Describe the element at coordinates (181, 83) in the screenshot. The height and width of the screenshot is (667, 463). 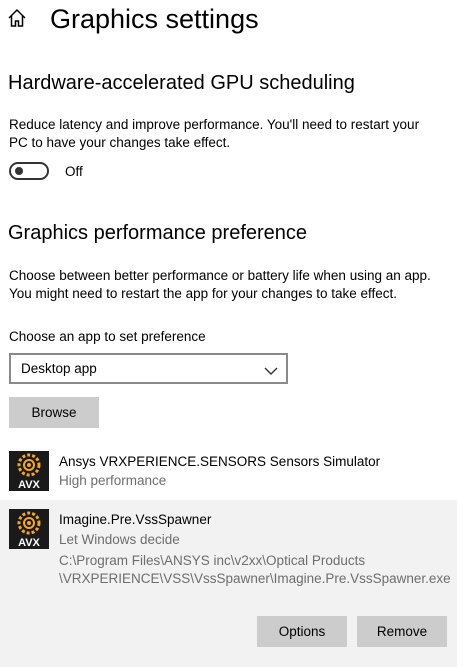
I see `gpu-scheduling-heading: Hardware-accelerated GPU scheduling` at that location.